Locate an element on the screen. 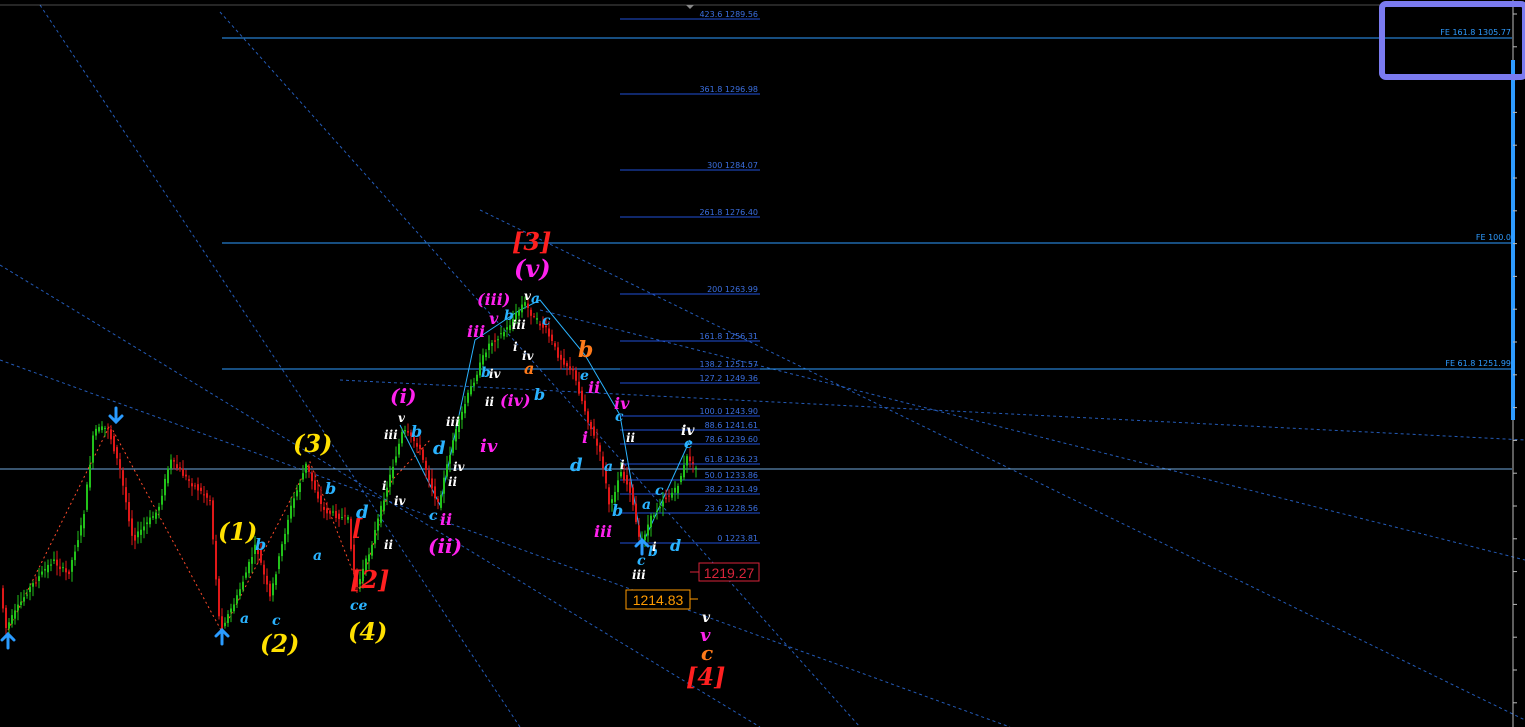 Image resolution: width=1525 pixels, height=727 pixels. wave-label: i is located at coordinates (515, 347).